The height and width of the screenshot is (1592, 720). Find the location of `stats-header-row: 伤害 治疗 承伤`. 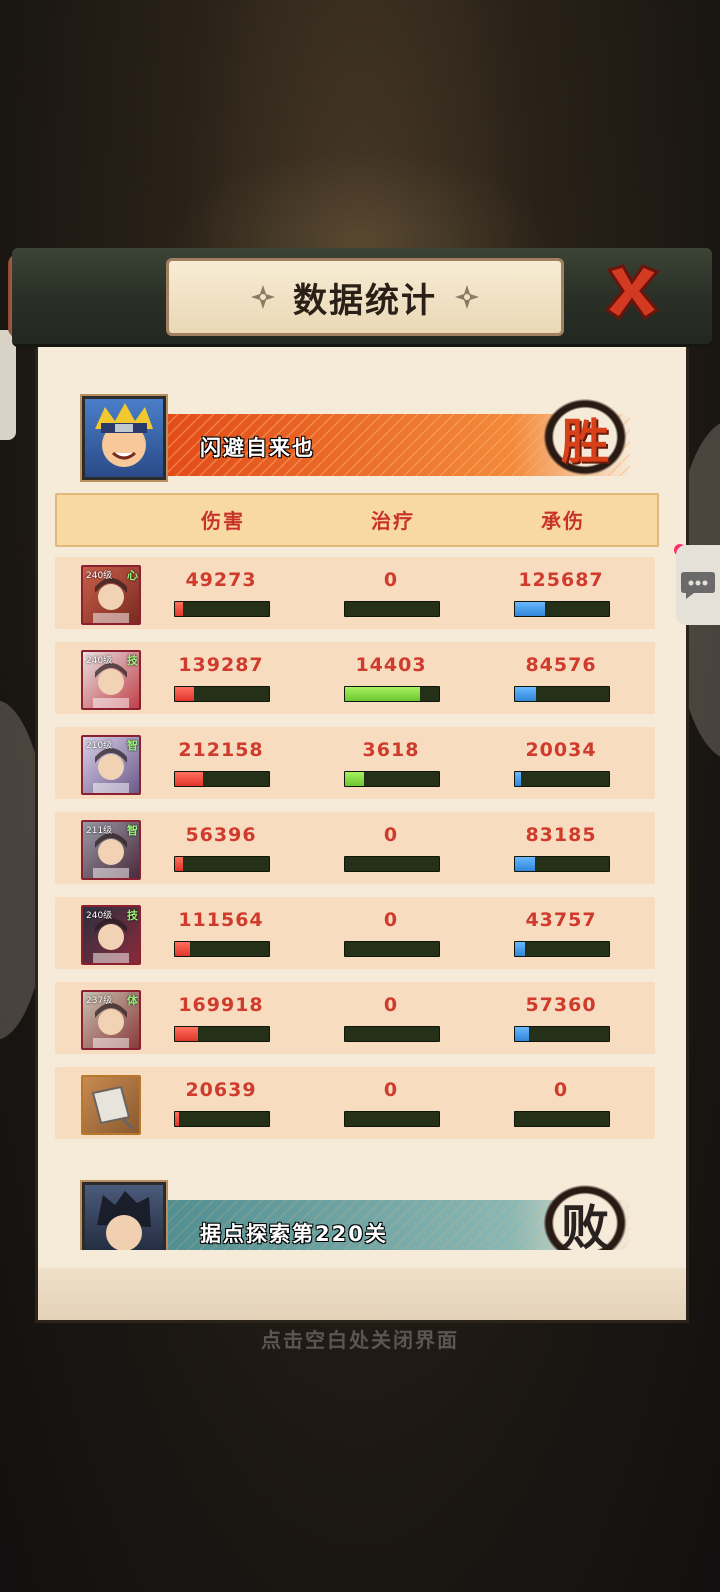

stats-header-row: 伤害 治疗 承伤 is located at coordinates (357, 520).